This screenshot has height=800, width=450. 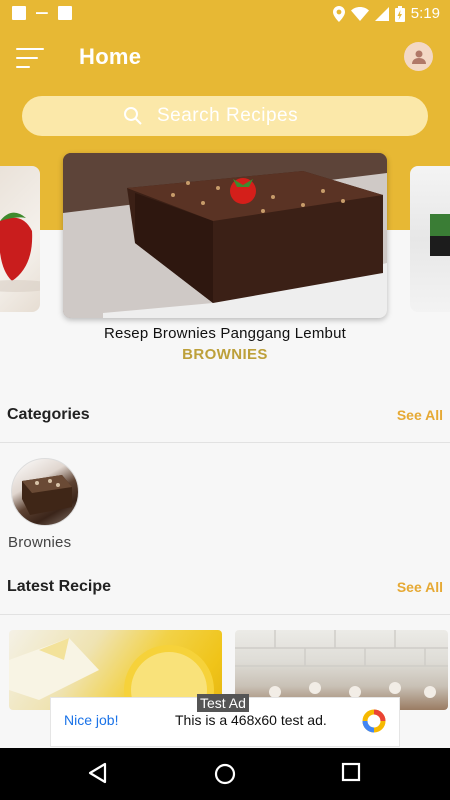 I want to click on ad-logo-icon, so click(x=374, y=721).